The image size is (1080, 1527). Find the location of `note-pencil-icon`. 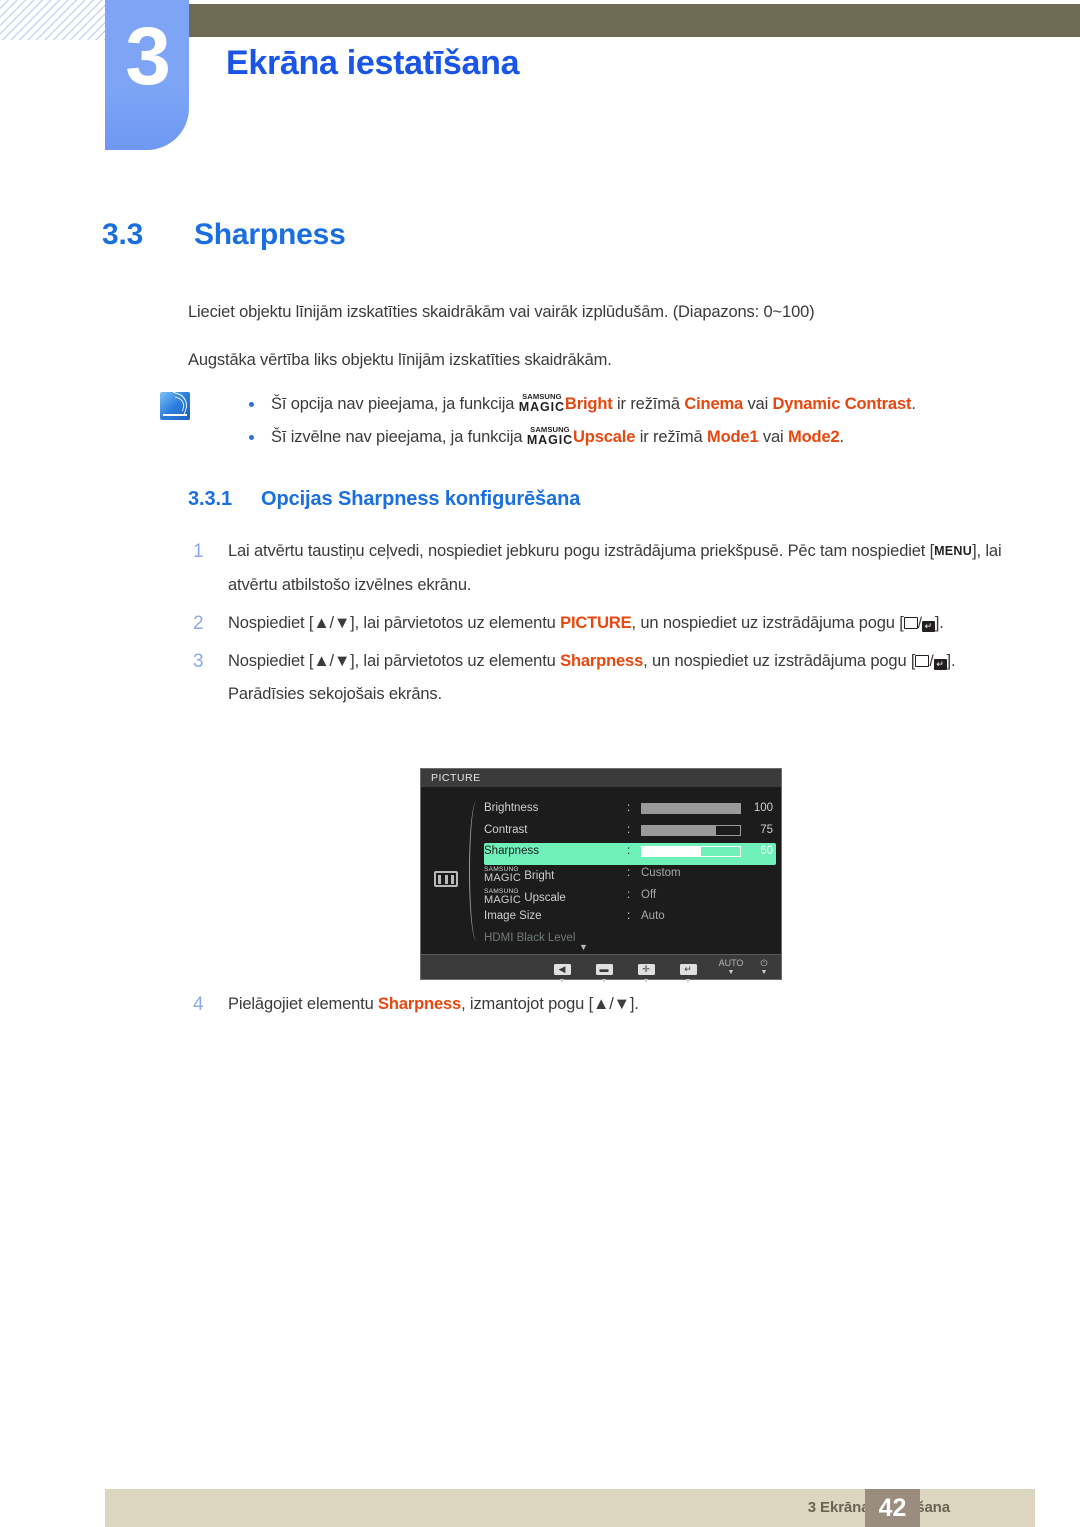

note-pencil-icon is located at coordinates (175, 406).